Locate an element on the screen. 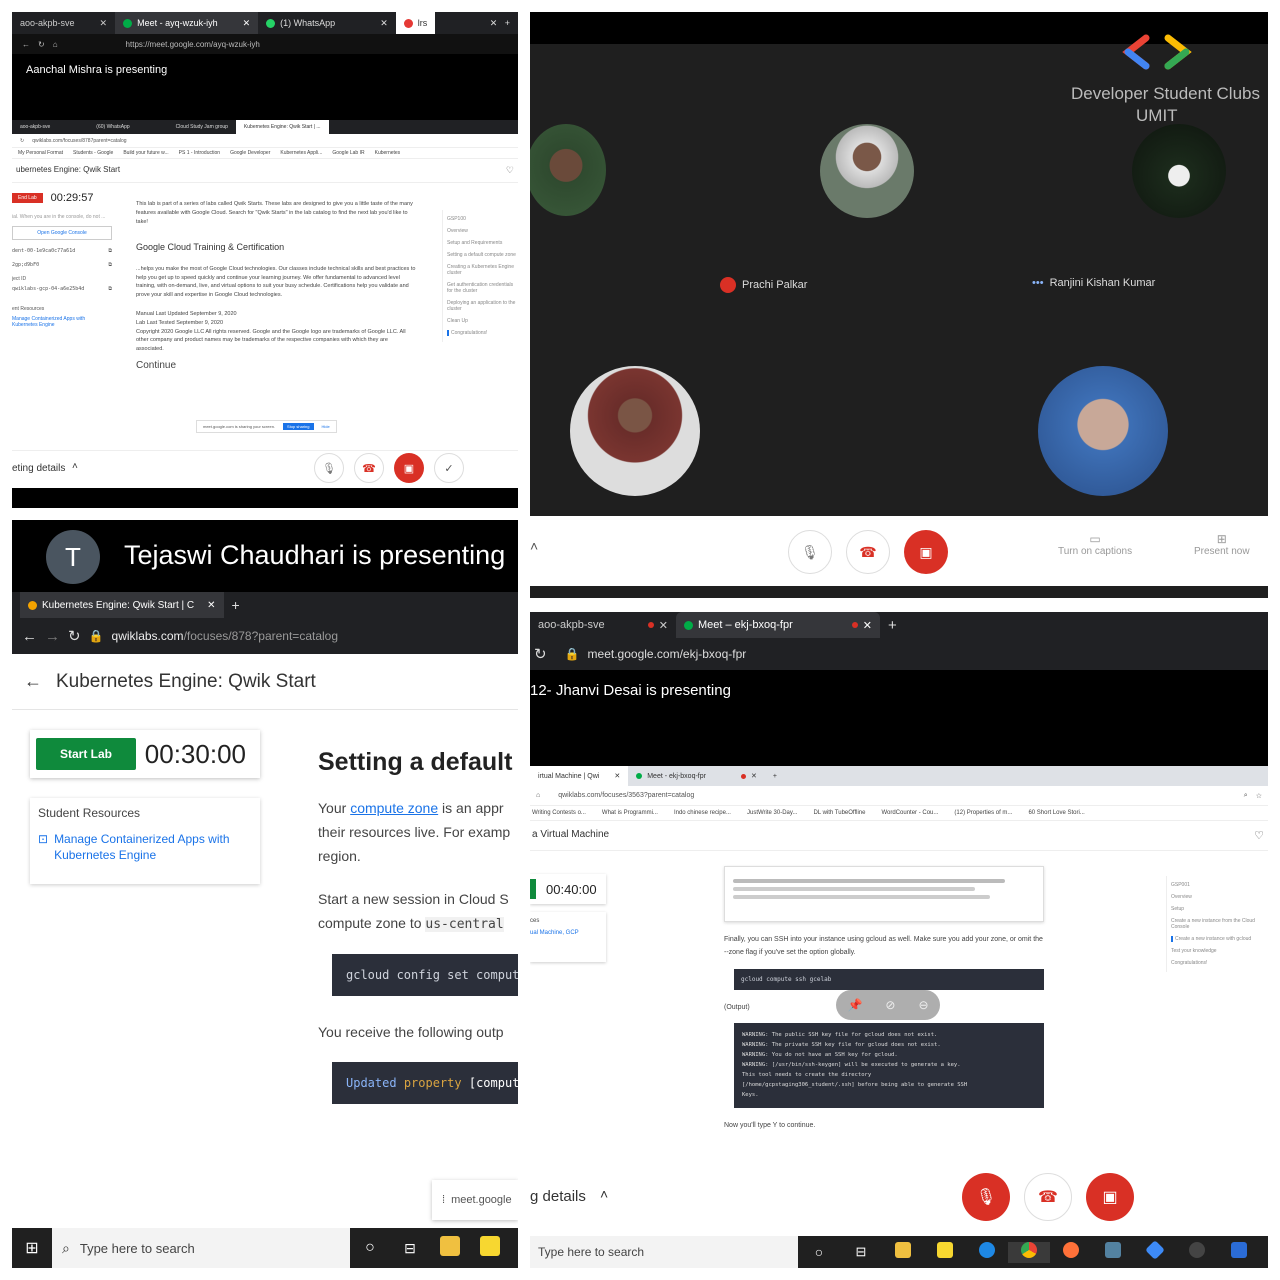  zoom-icon: ⌕ is located at coordinates (1246, 796).